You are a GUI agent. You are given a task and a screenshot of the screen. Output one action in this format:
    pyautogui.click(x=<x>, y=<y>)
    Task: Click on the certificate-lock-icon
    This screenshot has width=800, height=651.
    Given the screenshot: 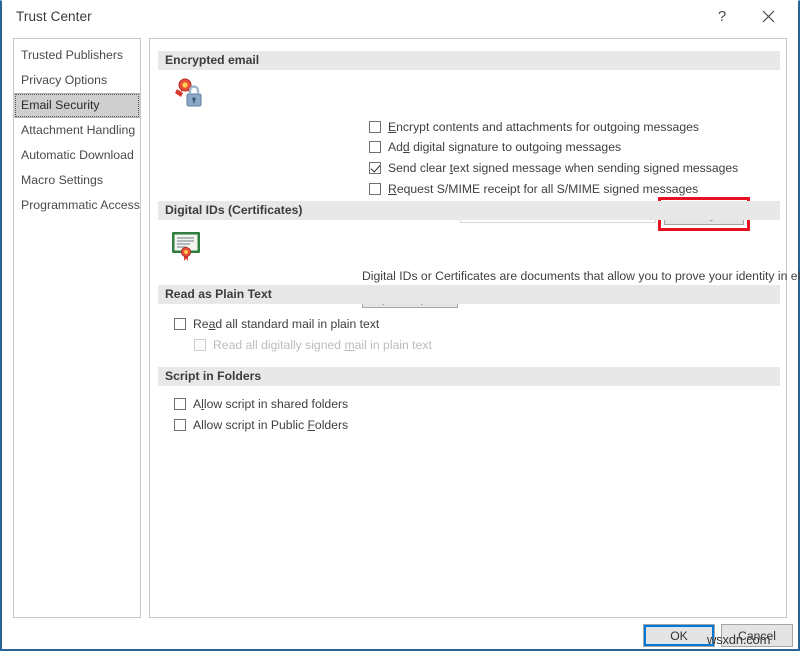 What is the action you would take?
    pyautogui.click(x=187, y=96)
    